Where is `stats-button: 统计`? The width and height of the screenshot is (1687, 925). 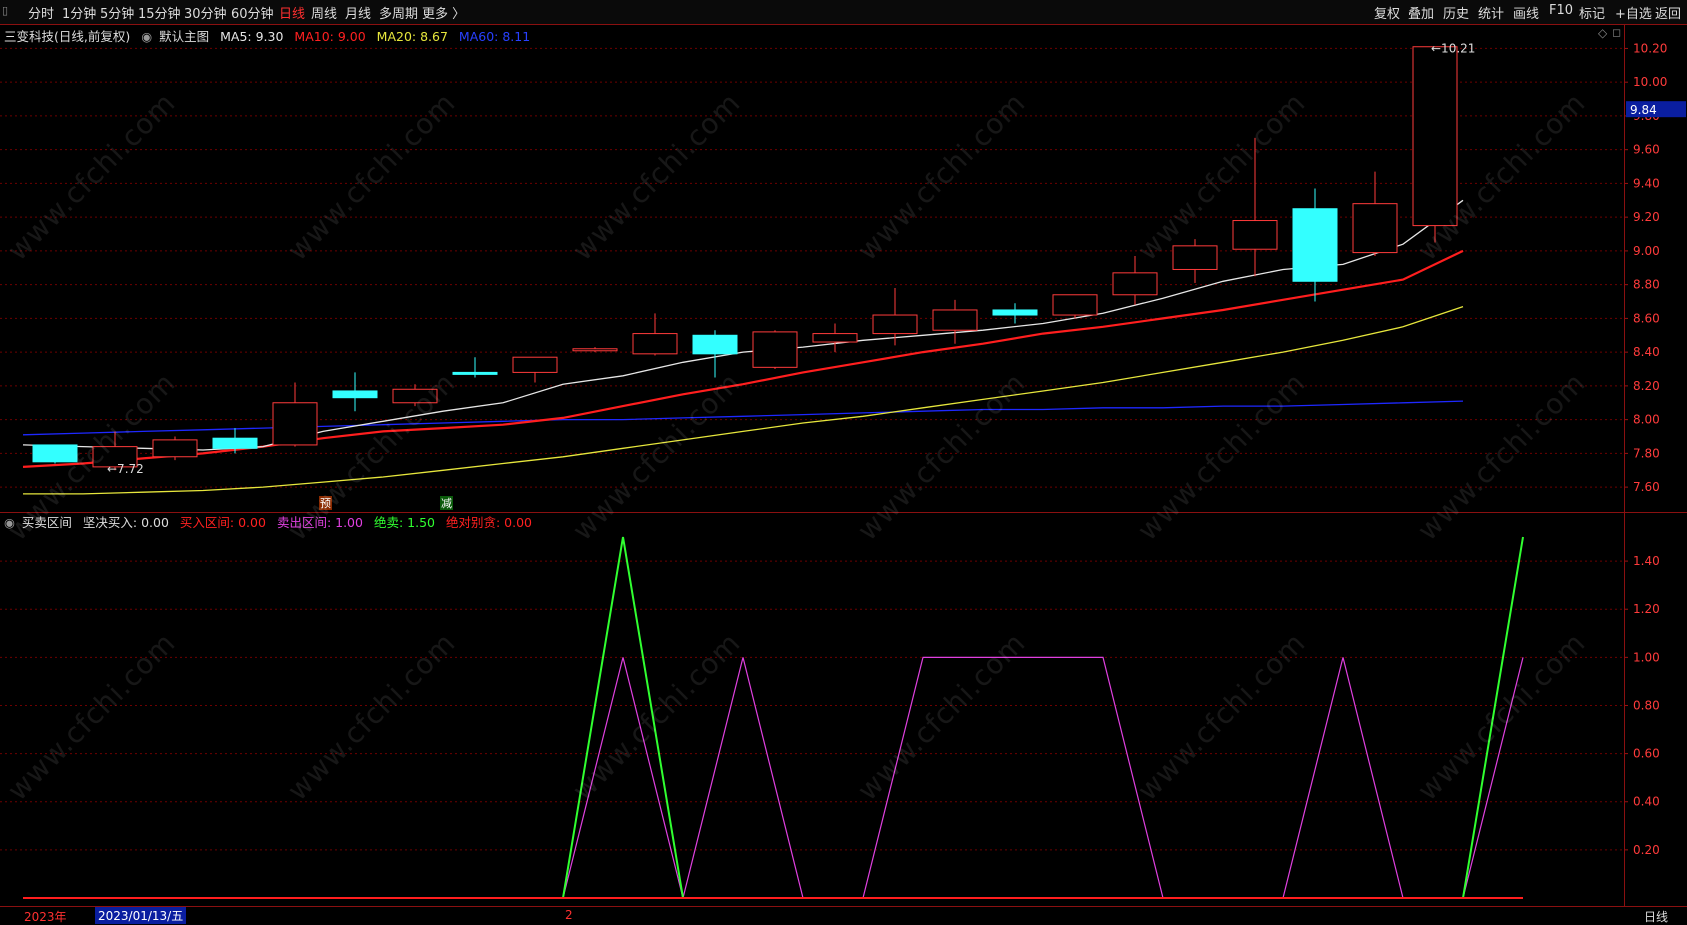
stats-button: 统计 is located at coordinates (1491, 12).